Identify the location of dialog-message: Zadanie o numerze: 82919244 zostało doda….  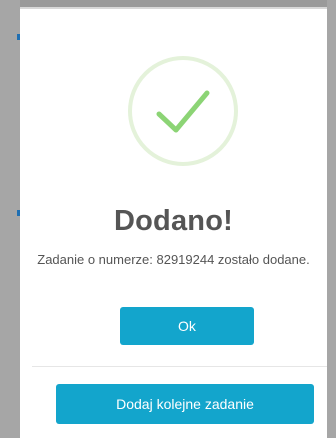
(173, 259).